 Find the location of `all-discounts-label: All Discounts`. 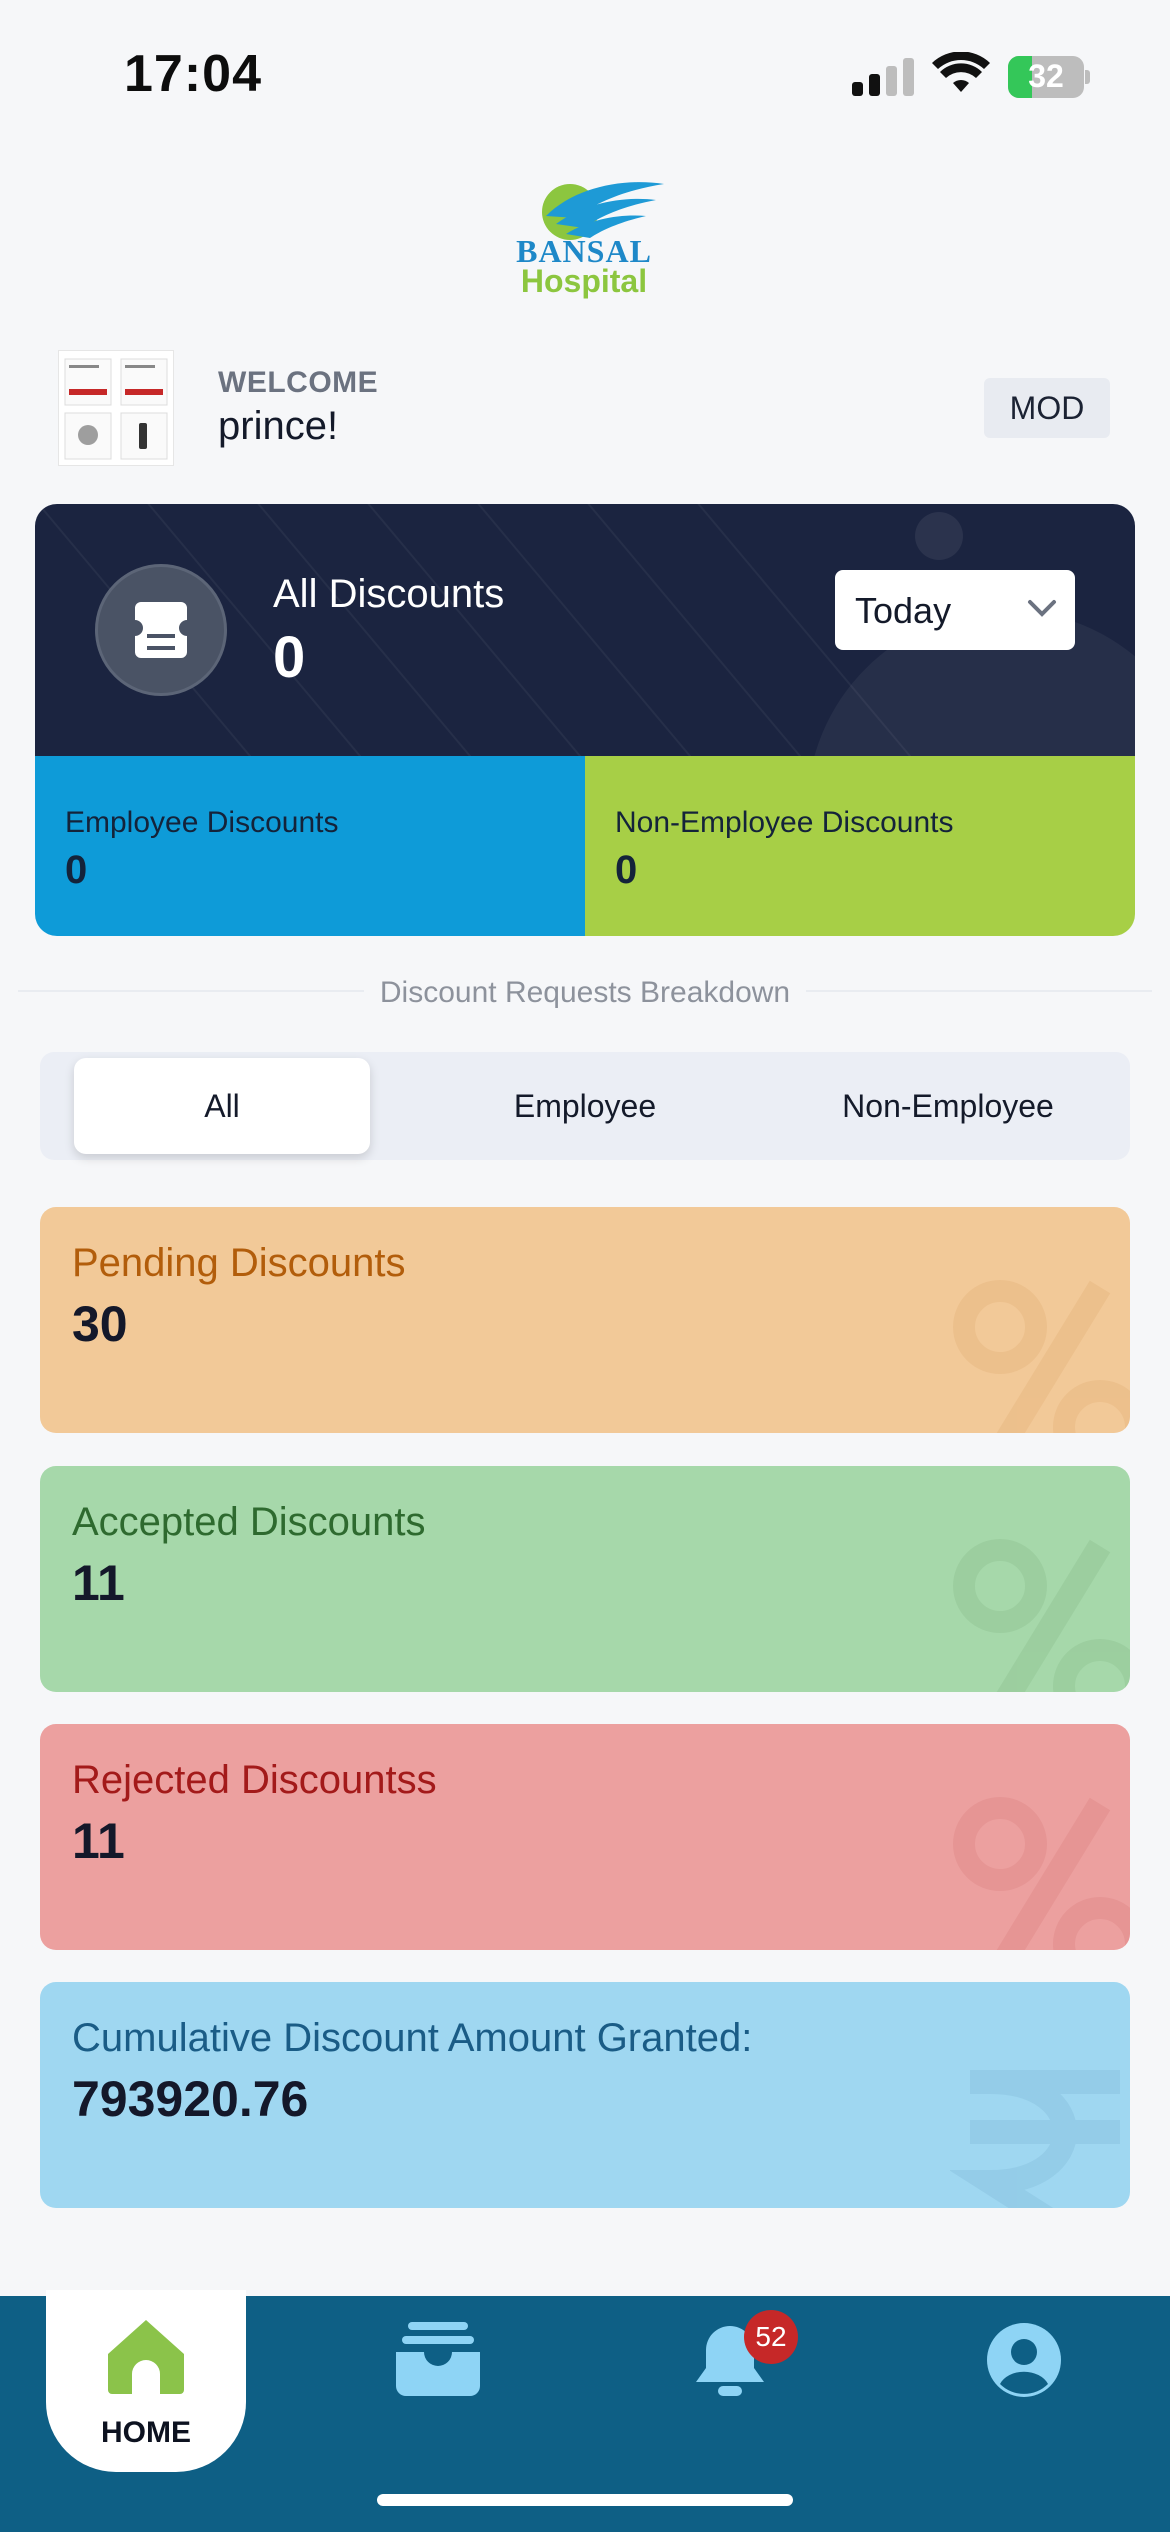

all-discounts-label: All Discounts is located at coordinates (389, 594).